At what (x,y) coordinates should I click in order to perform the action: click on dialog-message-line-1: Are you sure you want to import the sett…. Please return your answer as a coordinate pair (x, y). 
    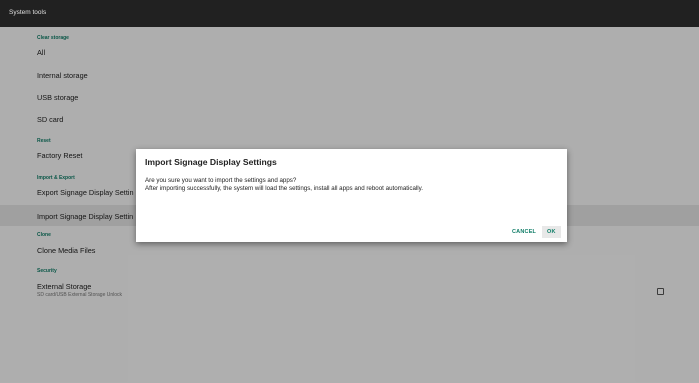
    Looking at the image, I should click on (221, 180).